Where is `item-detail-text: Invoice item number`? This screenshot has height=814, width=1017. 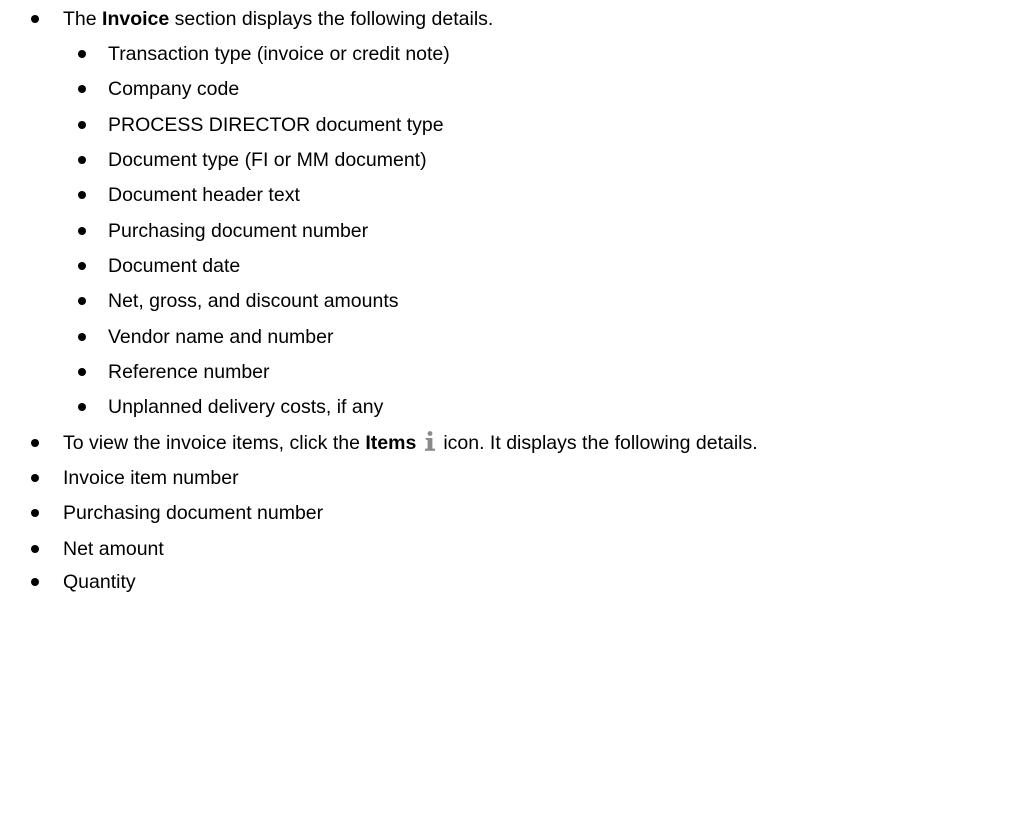 item-detail-text: Invoice item number is located at coordinates (151, 478).